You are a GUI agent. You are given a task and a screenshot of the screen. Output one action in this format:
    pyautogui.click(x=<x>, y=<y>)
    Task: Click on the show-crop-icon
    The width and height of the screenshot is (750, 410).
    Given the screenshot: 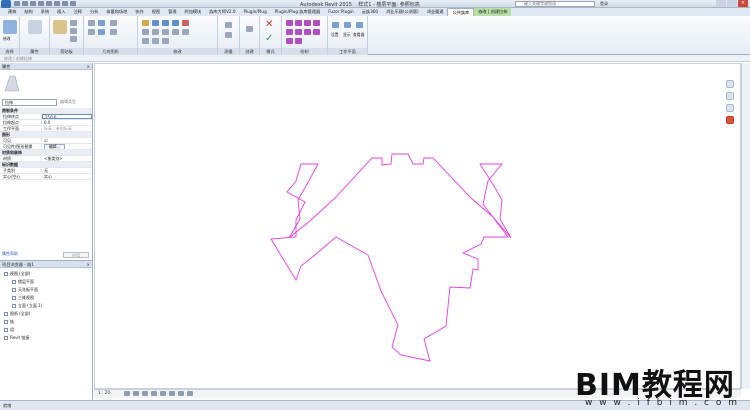 What is the action you would take?
    pyautogui.click(x=172, y=393)
    